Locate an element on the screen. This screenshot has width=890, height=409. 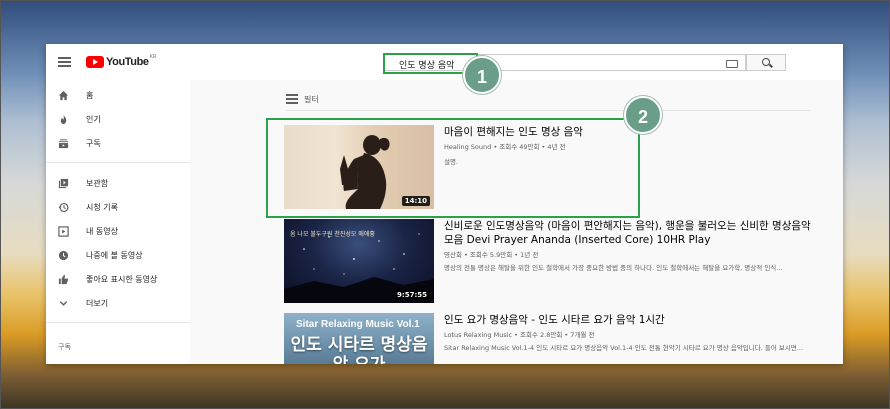
sidebar-item-more: 더보기 is located at coordinates (118, 304).